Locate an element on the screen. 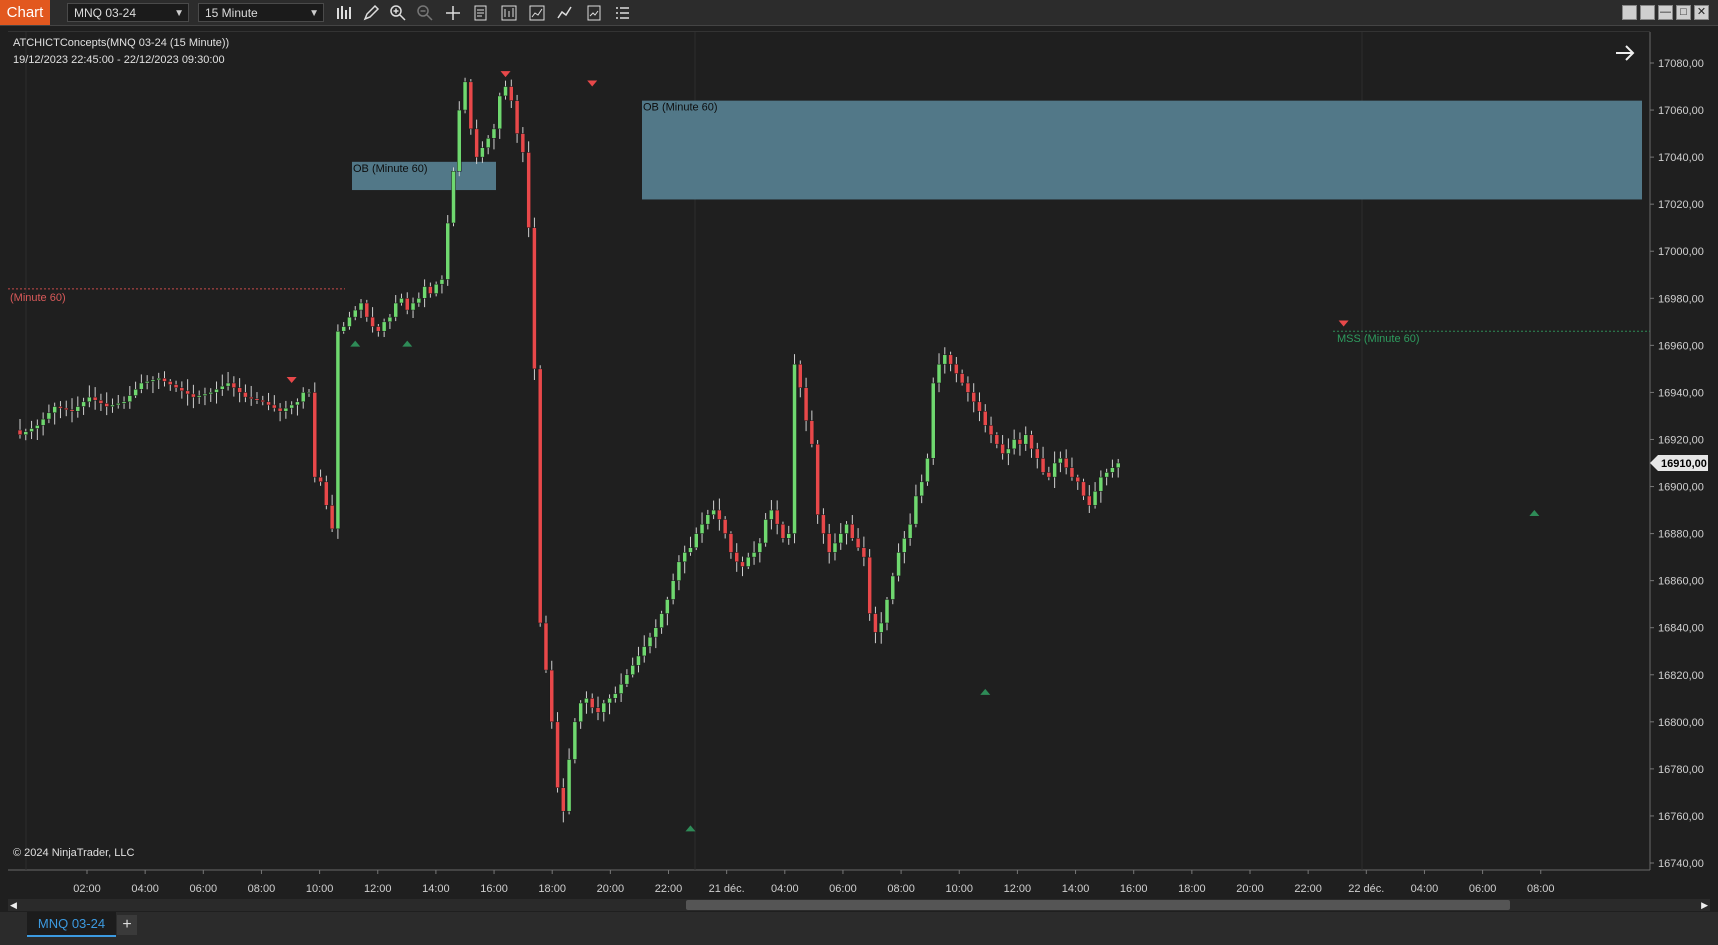  instrument-select: MNQ 03-24 ▼ is located at coordinates (128, 12).